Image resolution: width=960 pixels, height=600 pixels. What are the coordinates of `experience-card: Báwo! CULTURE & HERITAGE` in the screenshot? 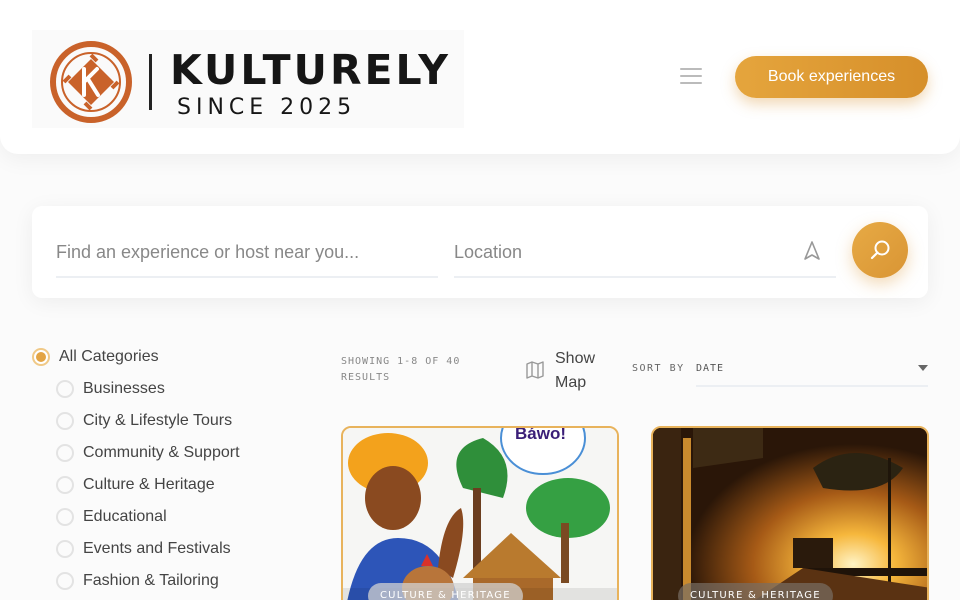 It's located at (480, 513).